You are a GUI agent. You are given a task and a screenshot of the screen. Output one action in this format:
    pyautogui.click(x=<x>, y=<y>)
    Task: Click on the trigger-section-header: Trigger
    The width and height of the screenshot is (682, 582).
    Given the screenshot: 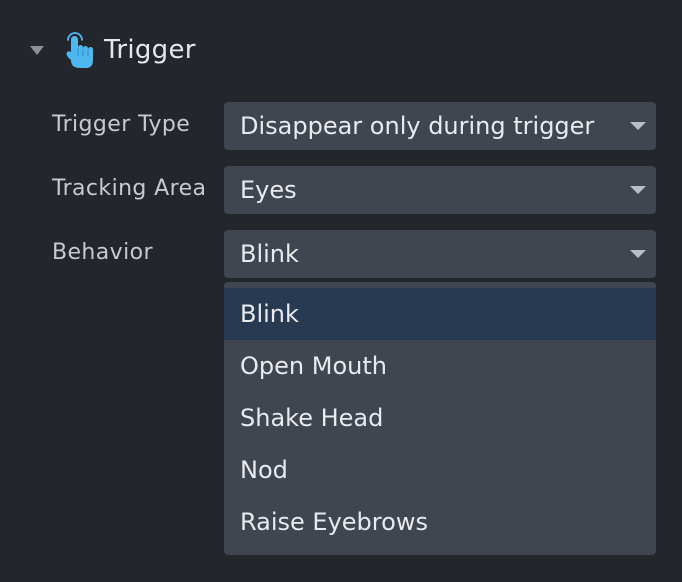 What is the action you would take?
    pyautogui.click(x=113, y=50)
    